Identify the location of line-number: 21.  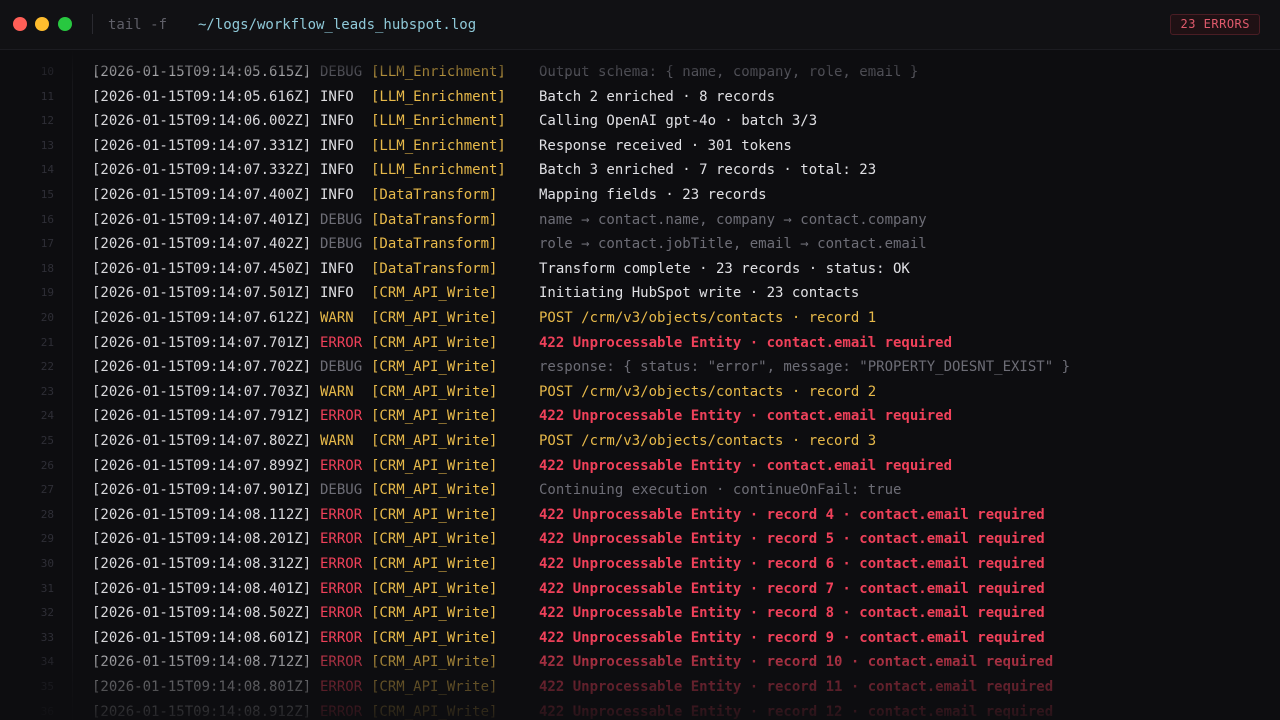
(47, 342).